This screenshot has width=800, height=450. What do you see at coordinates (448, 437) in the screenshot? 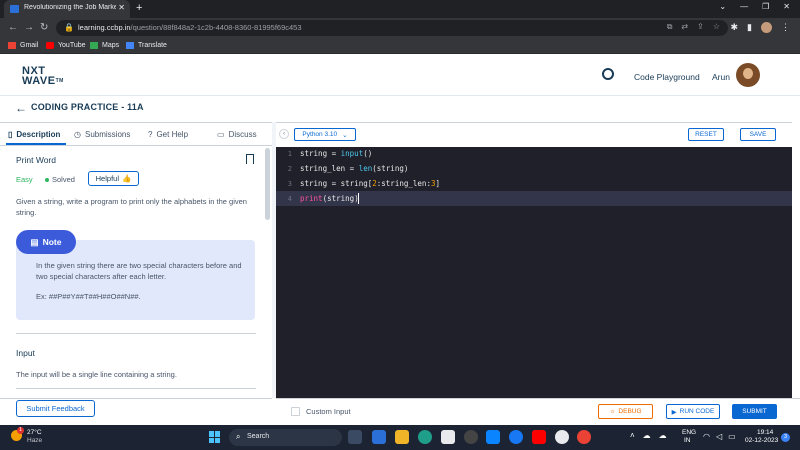
I see `store-icon` at bounding box center [448, 437].